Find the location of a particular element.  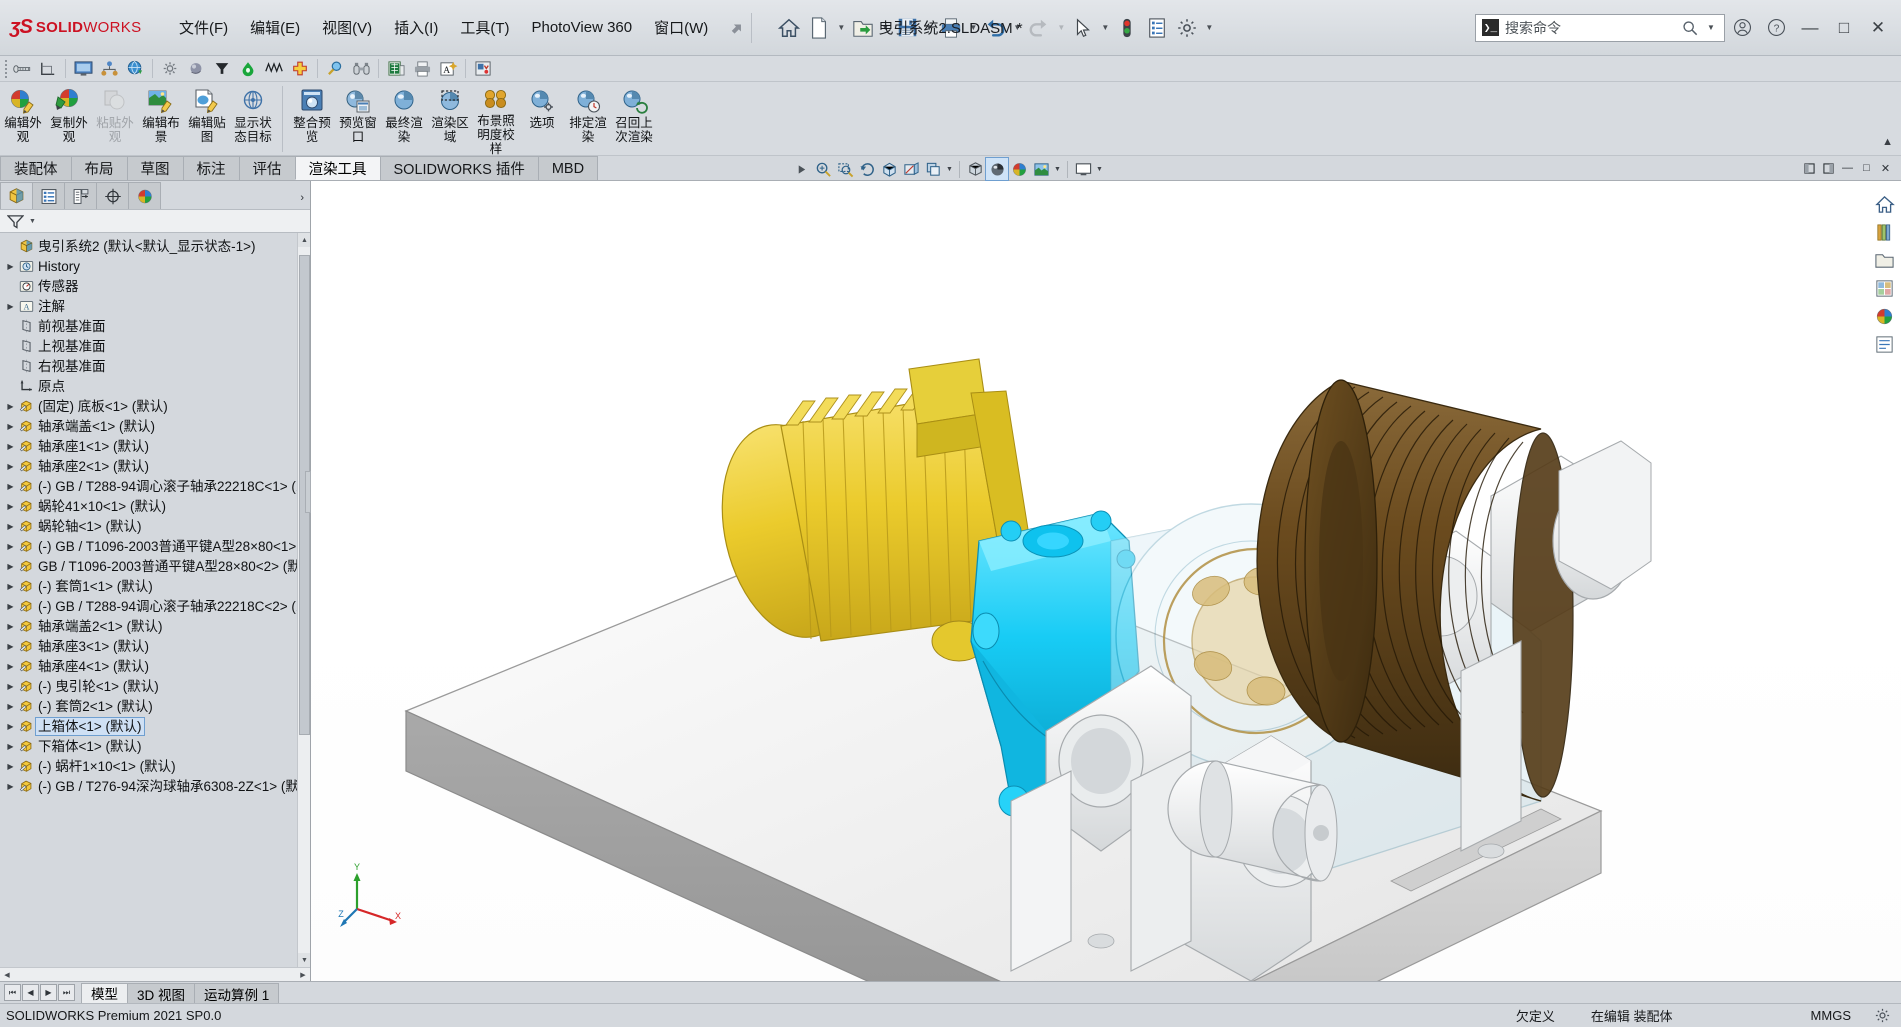

btab-3d-view: 3D 视图 is located at coordinates (161, 993).